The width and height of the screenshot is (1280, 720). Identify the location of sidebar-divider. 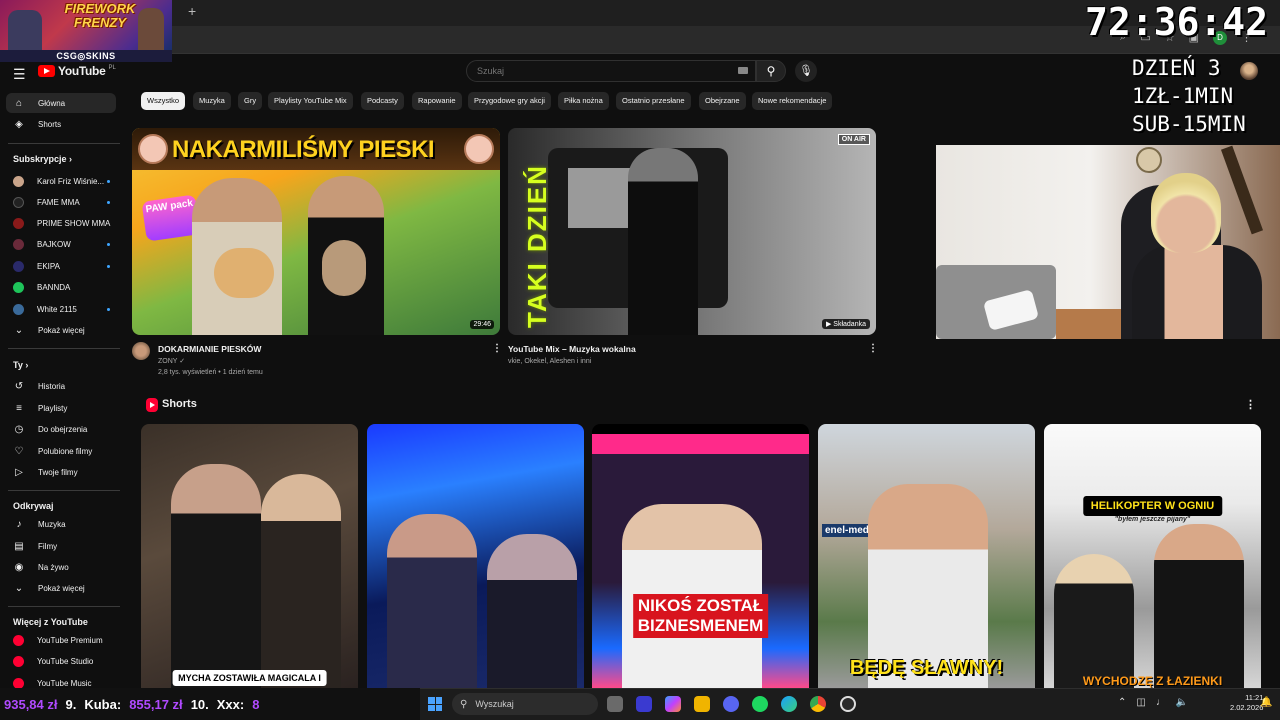
(64, 348).